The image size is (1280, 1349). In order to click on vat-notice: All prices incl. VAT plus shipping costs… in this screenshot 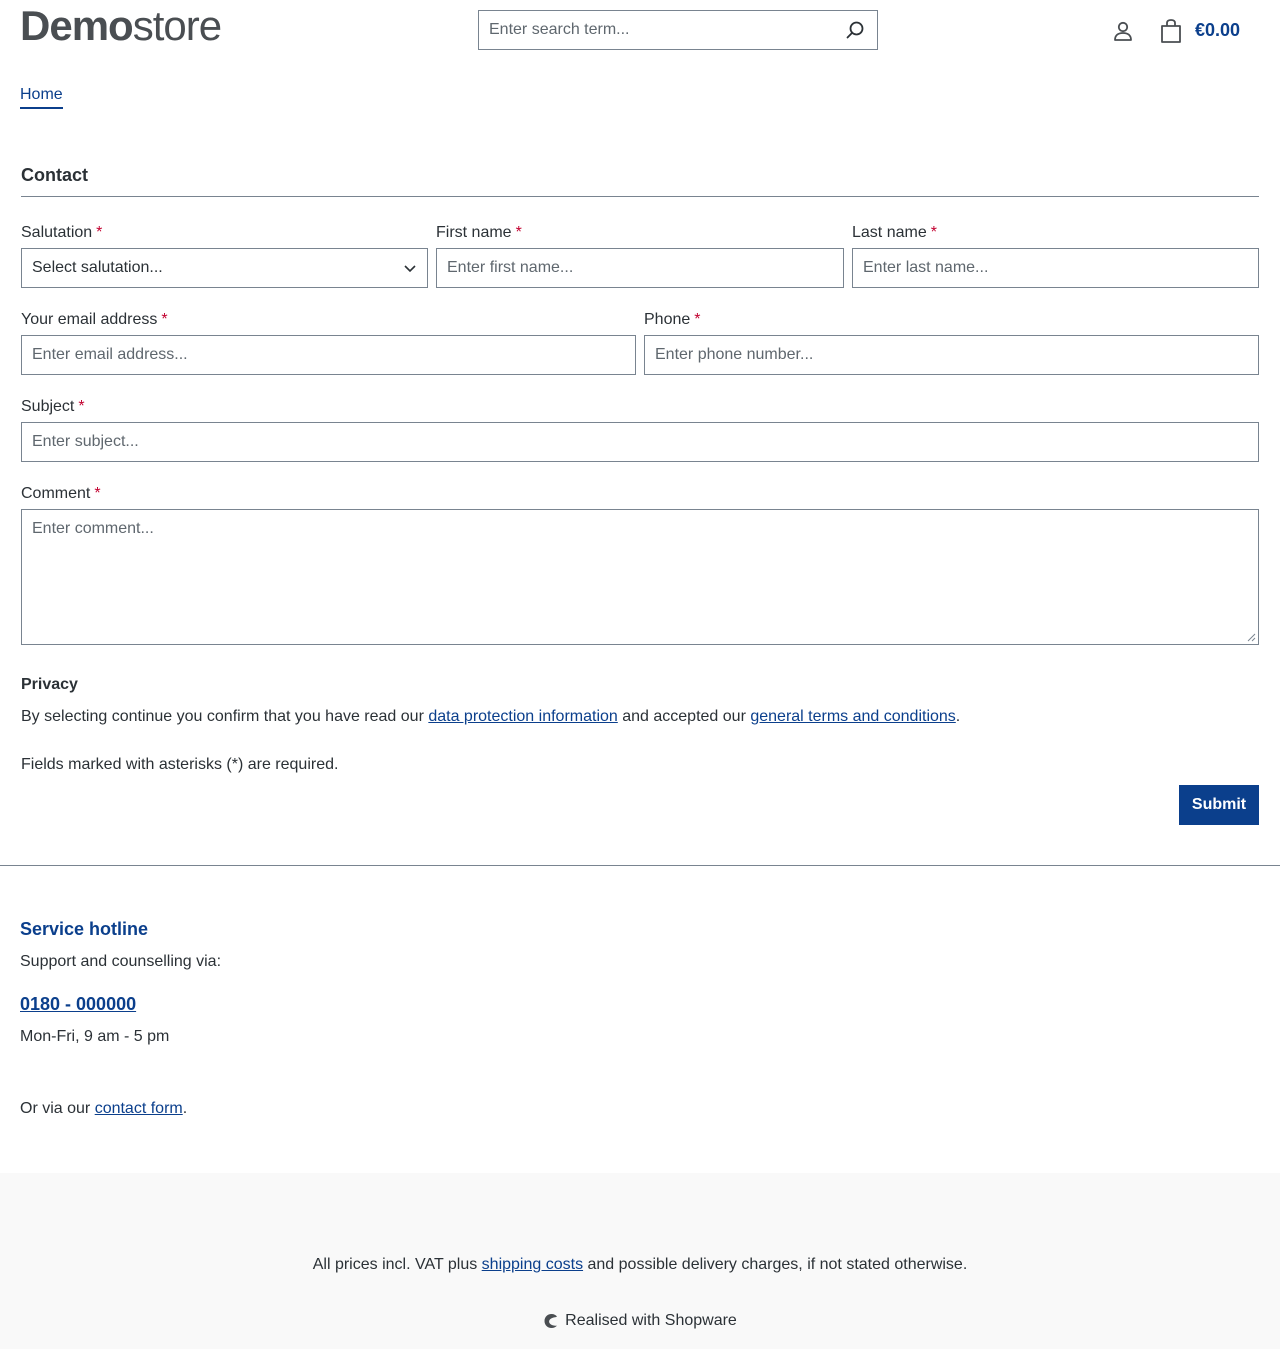, I will do `click(640, 1265)`.